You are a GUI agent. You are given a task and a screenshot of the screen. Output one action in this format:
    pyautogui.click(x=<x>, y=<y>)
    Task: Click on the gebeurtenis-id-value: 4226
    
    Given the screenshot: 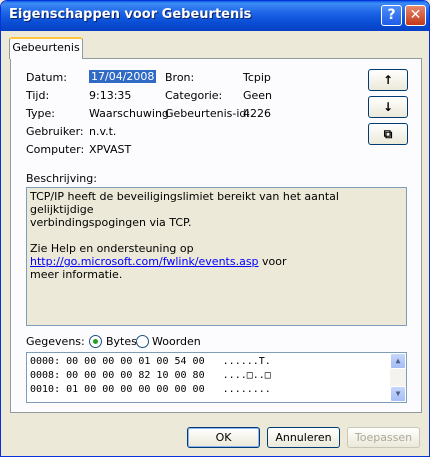 What is the action you would take?
    pyautogui.click(x=257, y=113)
    